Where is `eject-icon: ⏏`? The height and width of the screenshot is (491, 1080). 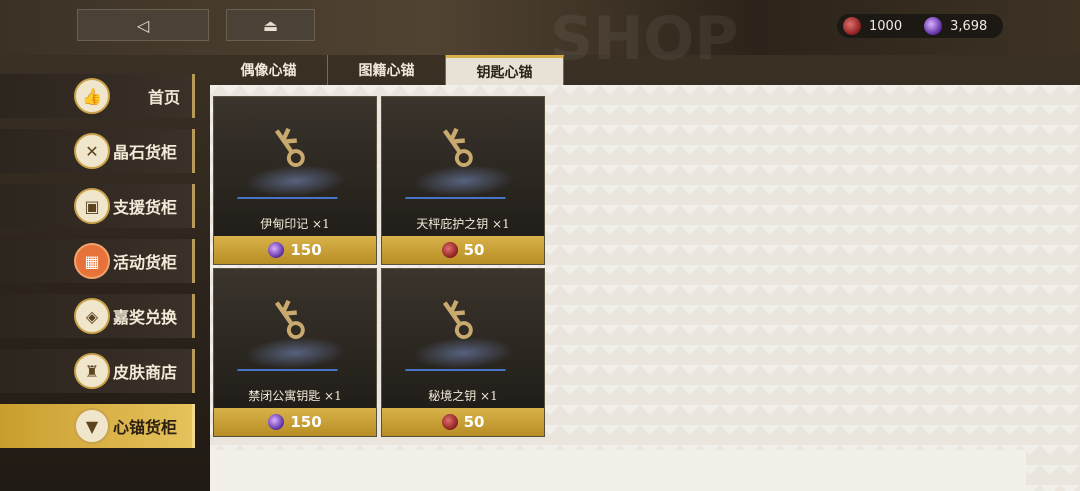 eject-icon: ⏏ is located at coordinates (270, 25).